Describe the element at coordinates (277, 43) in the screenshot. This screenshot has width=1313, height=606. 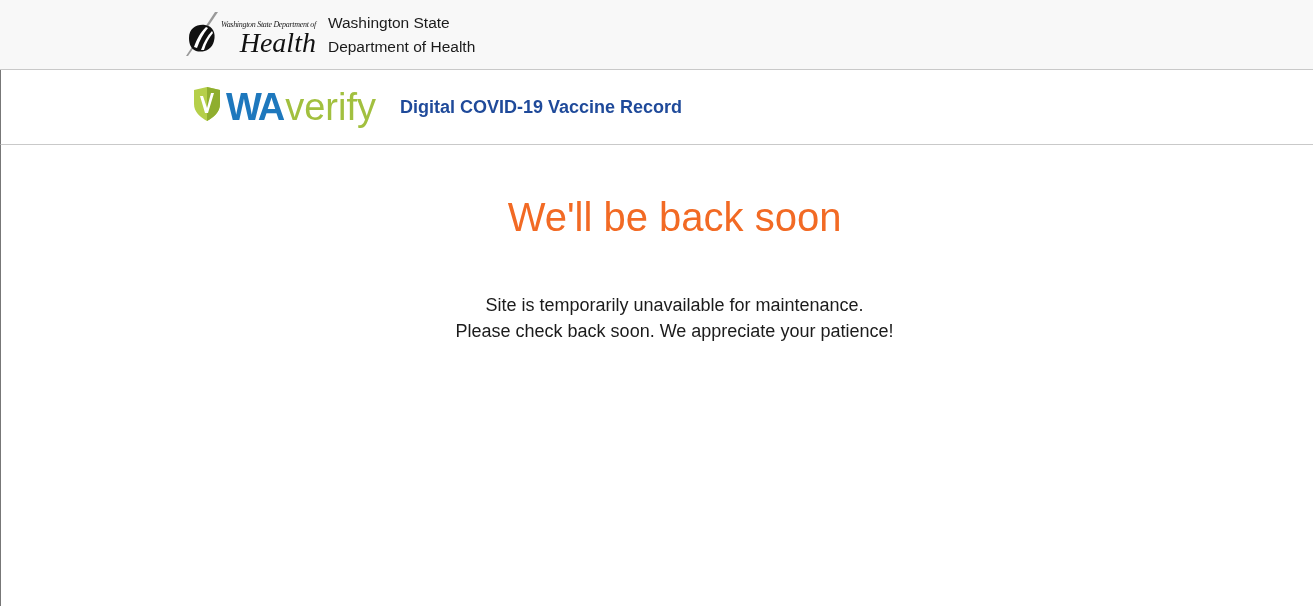
I see `logo-health-text: Health` at that location.